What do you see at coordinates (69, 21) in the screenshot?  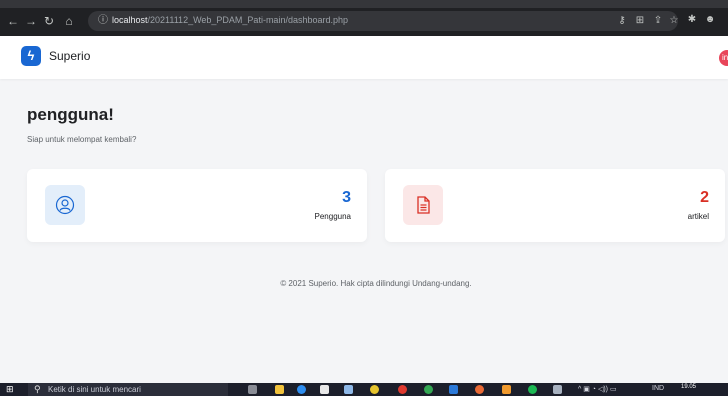 I see `home-icon: ⌂` at bounding box center [69, 21].